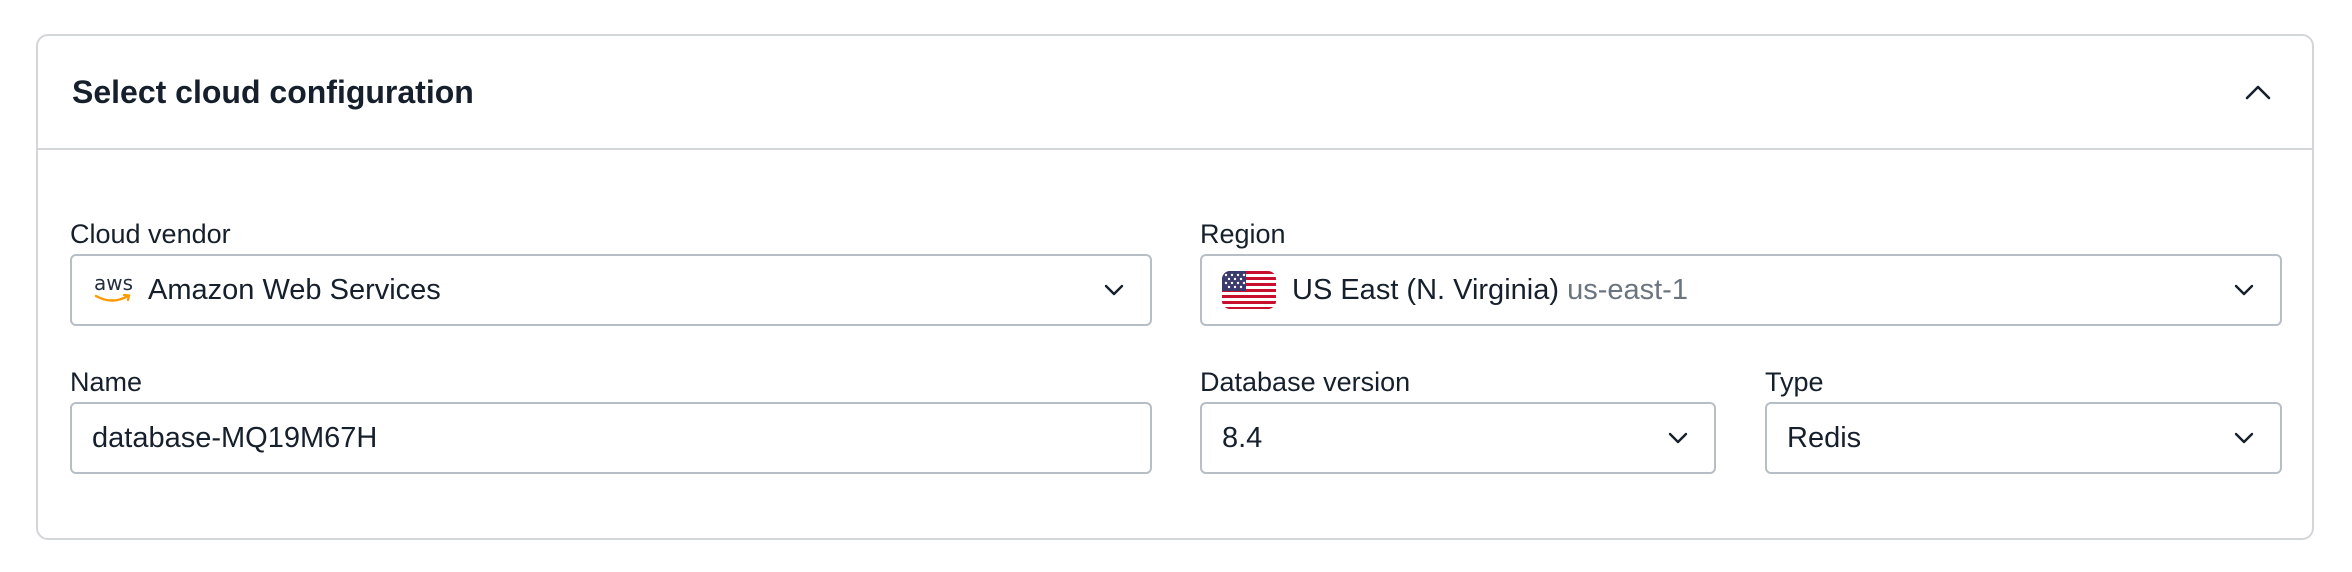  What do you see at coordinates (611, 290) in the screenshot?
I see `cloud-vendor-select: aws Amazon Web Services` at bounding box center [611, 290].